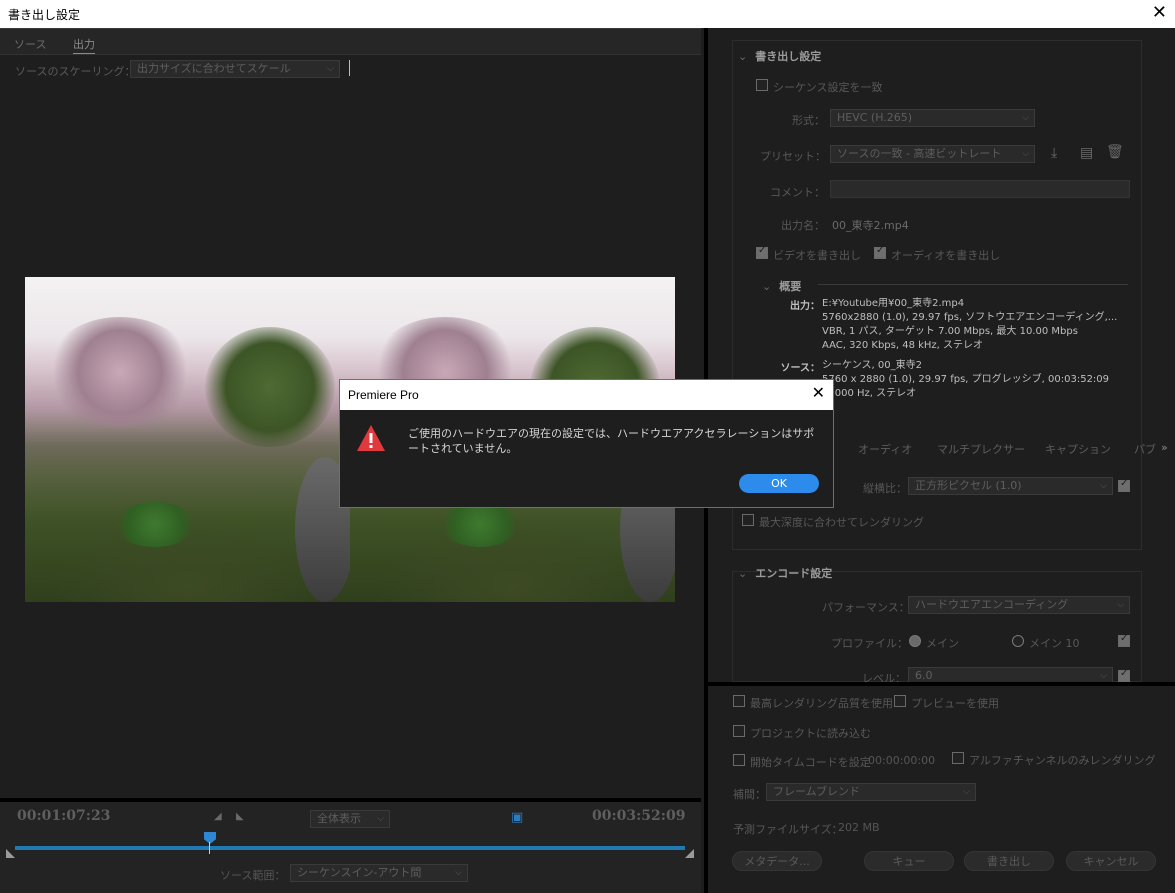 This screenshot has height=893, width=1175. I want to click on interpolation-value: フレームブレンド, so click(817, 791).